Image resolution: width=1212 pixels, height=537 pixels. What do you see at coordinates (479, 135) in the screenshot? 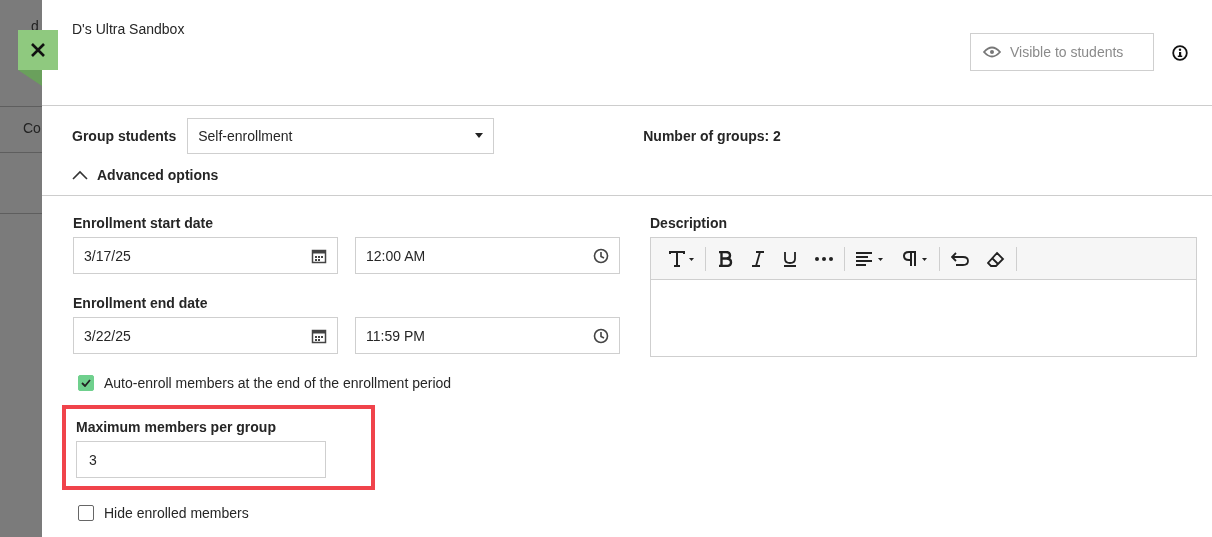
I see `dropdown-caret-icon` at bounding box center [479, 135].